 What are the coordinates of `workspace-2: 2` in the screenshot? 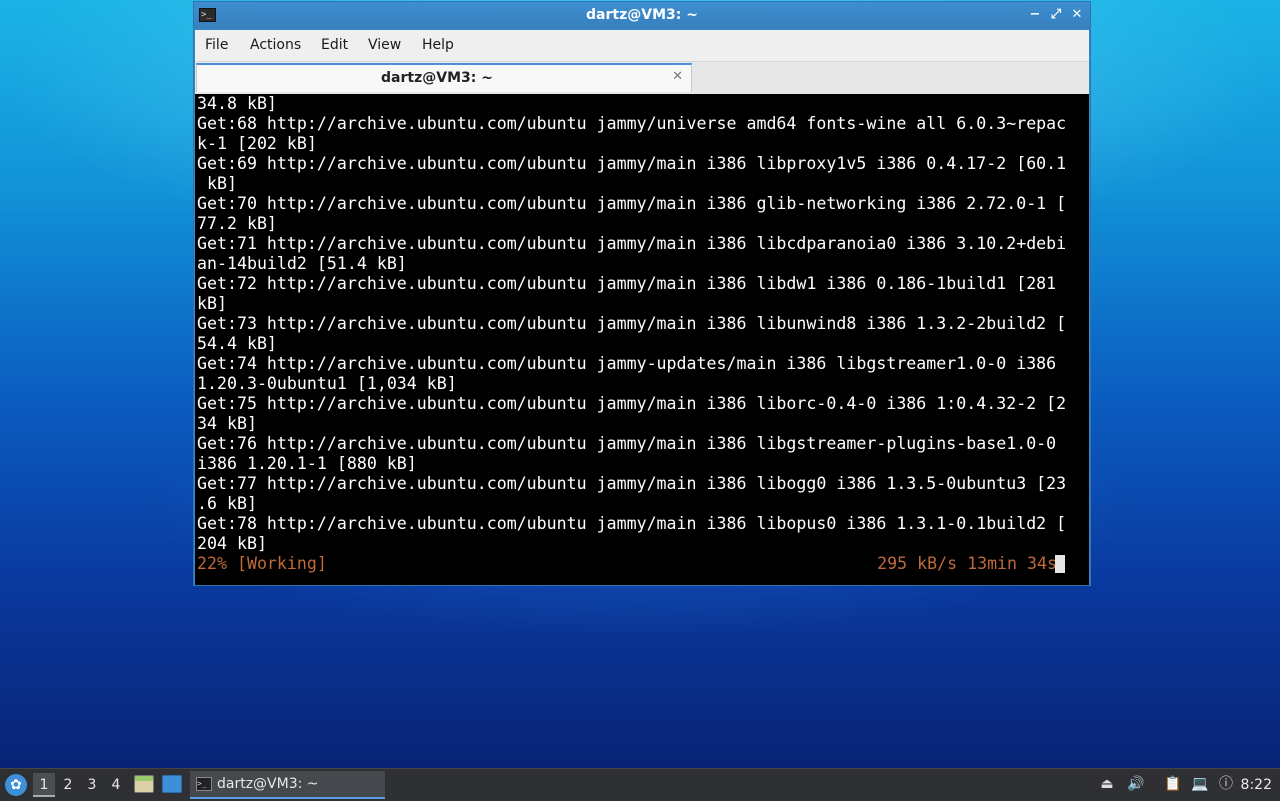 It's located at (68, 785).